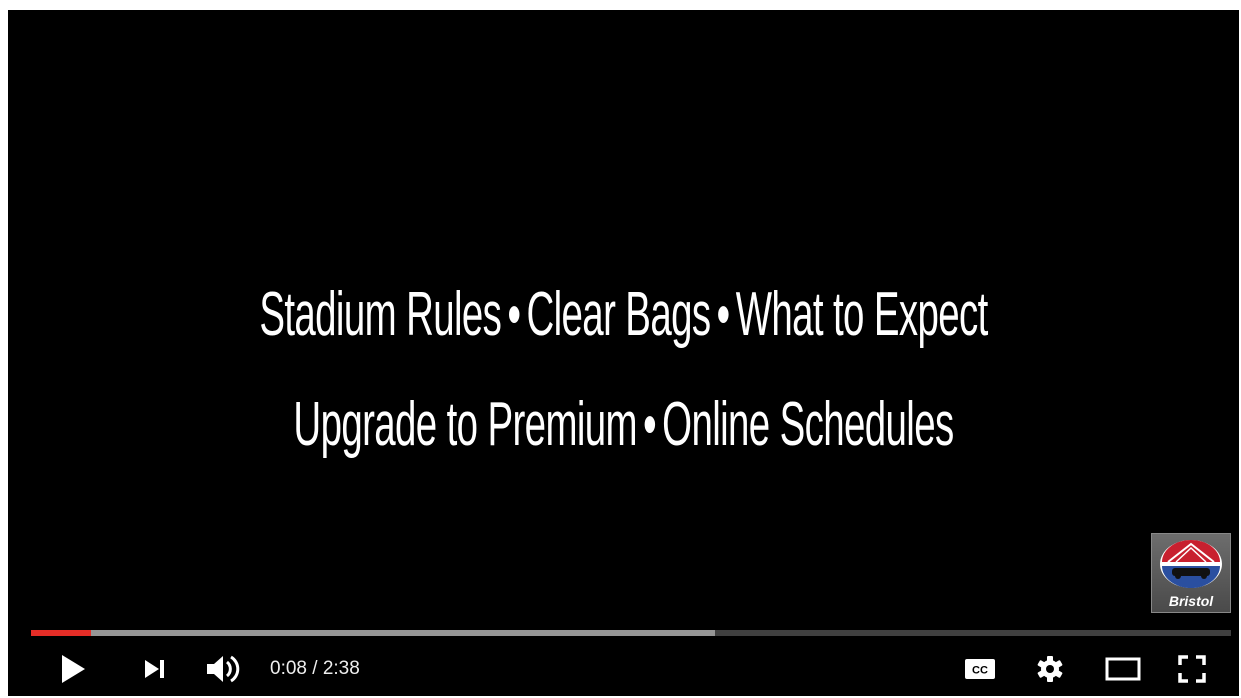  I want to click on captions-button: CC, so click(980, 669).